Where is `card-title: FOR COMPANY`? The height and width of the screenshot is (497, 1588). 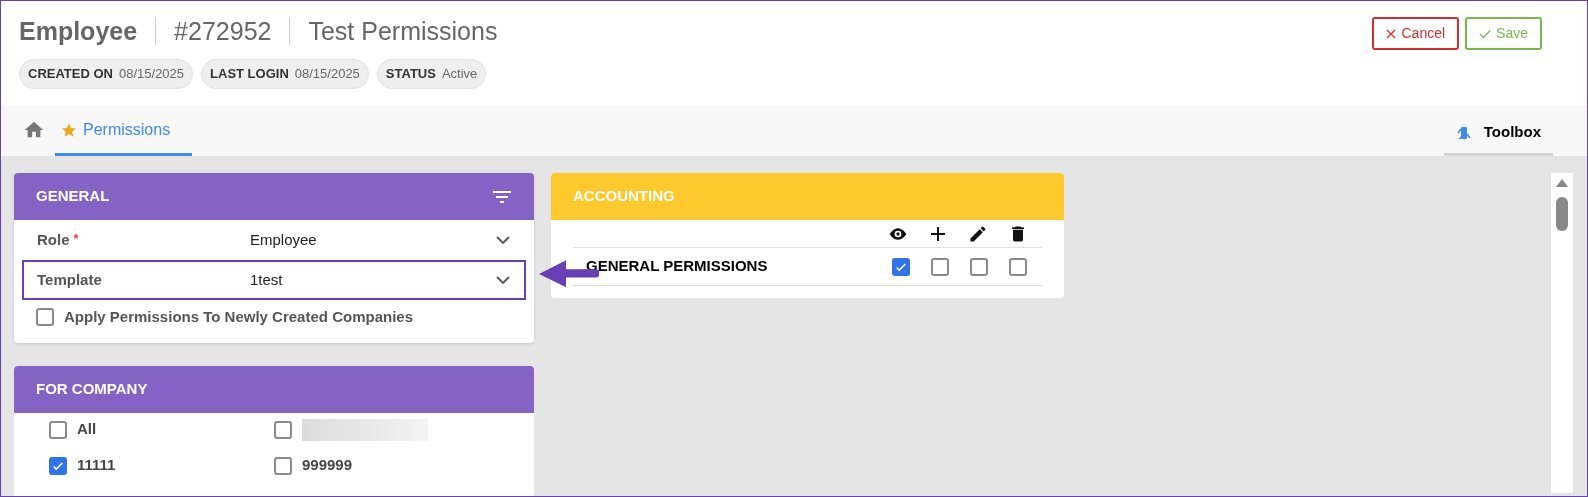
card-title: FOR COMPANY is located at coordinates (92, 388).